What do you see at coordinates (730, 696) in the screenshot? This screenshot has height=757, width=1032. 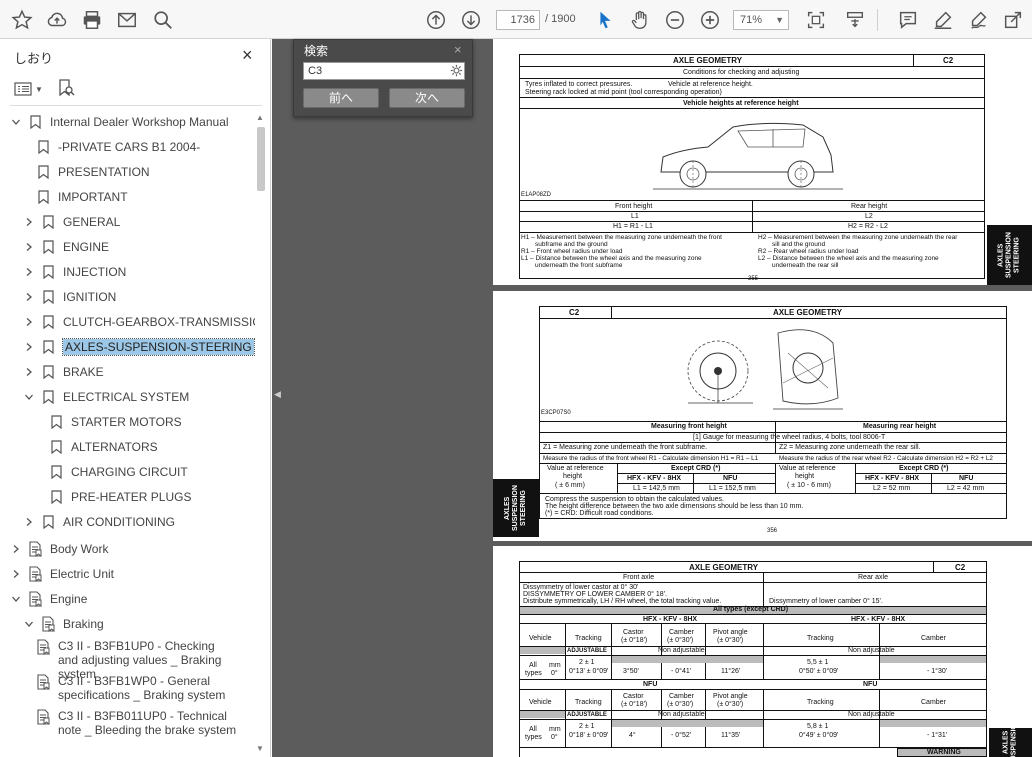 I see `doc-text: Pivot angle` at bounding box center [730, 696].